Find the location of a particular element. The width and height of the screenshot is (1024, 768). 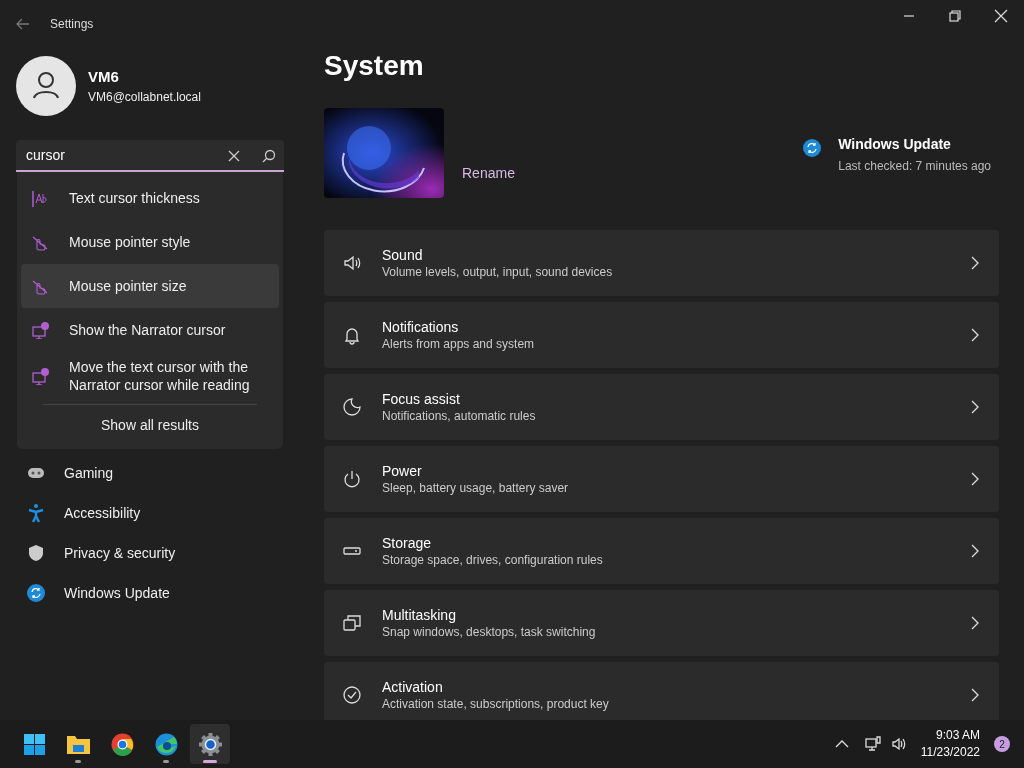

card-title: Sound is located at coordinates (403, 255).